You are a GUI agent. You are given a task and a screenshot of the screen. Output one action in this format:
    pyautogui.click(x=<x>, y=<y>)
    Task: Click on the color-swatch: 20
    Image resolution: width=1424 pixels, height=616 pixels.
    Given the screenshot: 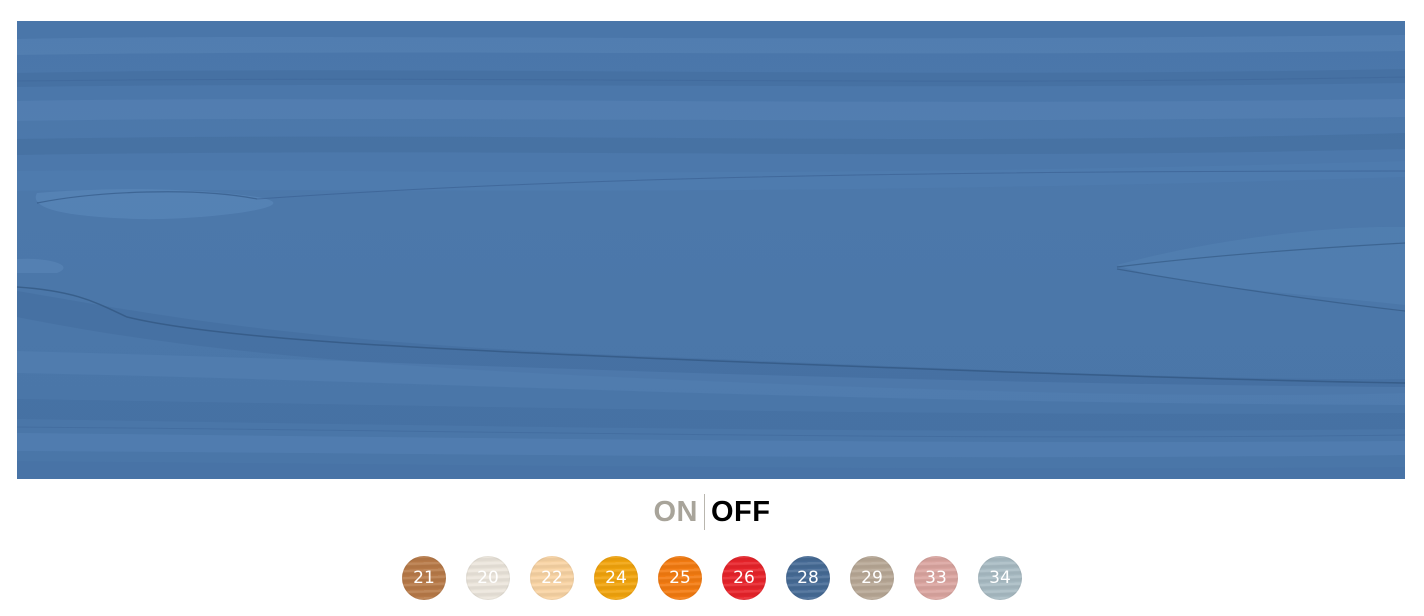 What is the action you would take?
    pyautogui.click(x=488, y=578)
    